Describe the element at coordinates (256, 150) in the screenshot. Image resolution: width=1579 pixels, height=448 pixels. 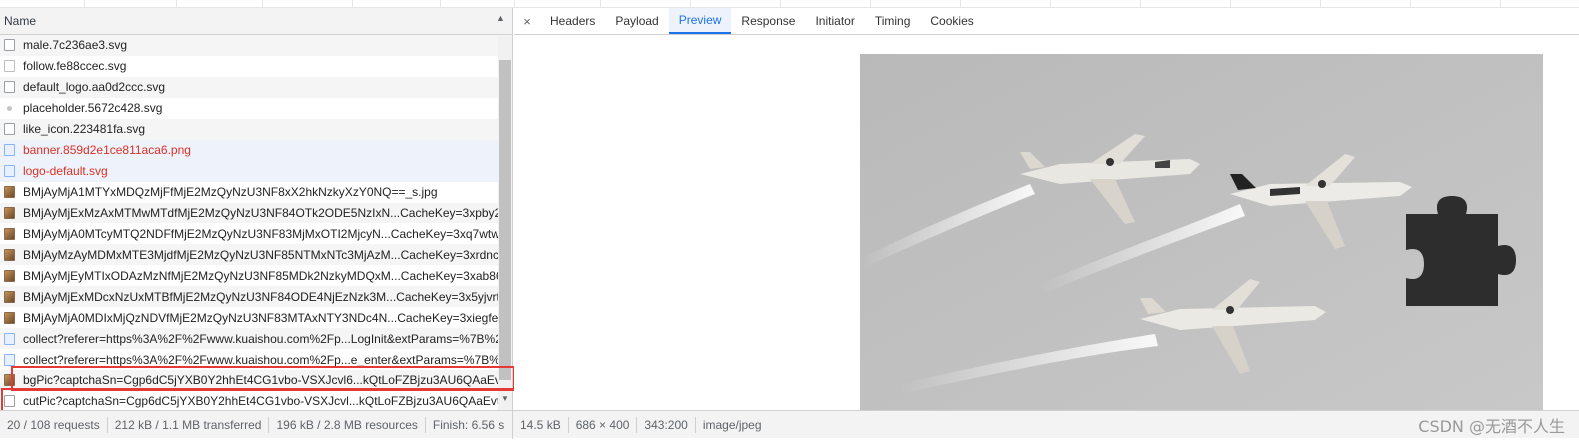
I see `request-row: banner.859d2e1ce811aca6.png` at that location.